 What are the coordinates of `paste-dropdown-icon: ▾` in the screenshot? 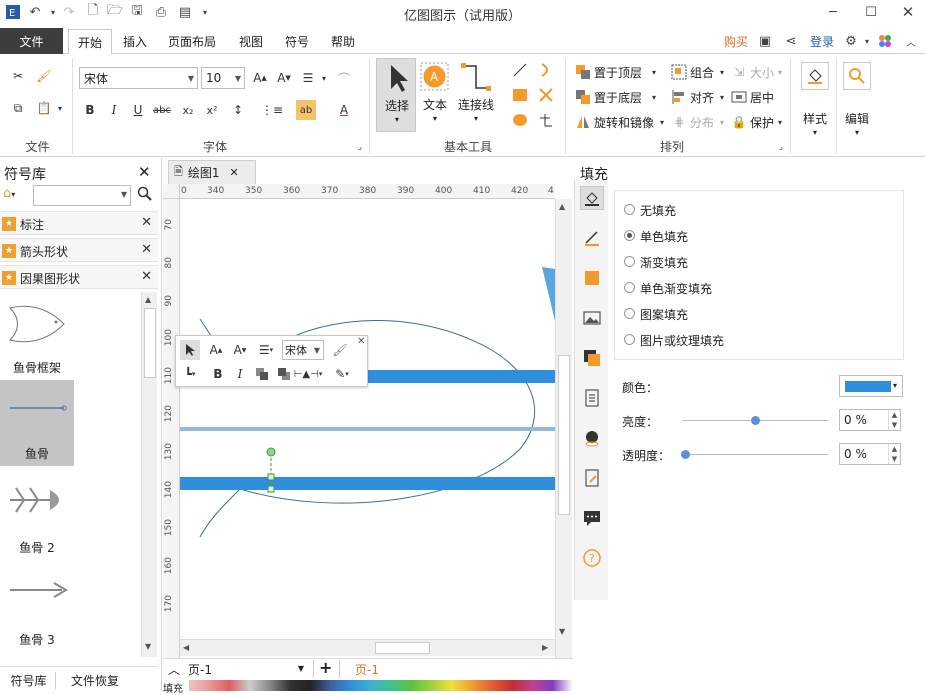 It's located at (60, 108).